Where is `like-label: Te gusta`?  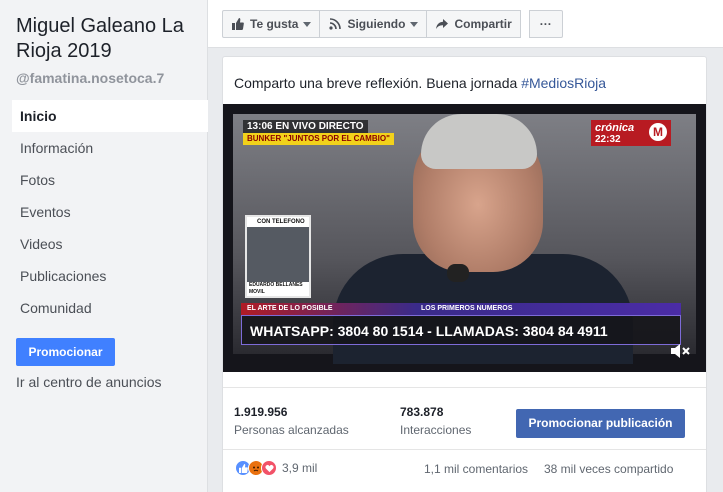 like-label: Te gusta is located at coordinates (274, 24).